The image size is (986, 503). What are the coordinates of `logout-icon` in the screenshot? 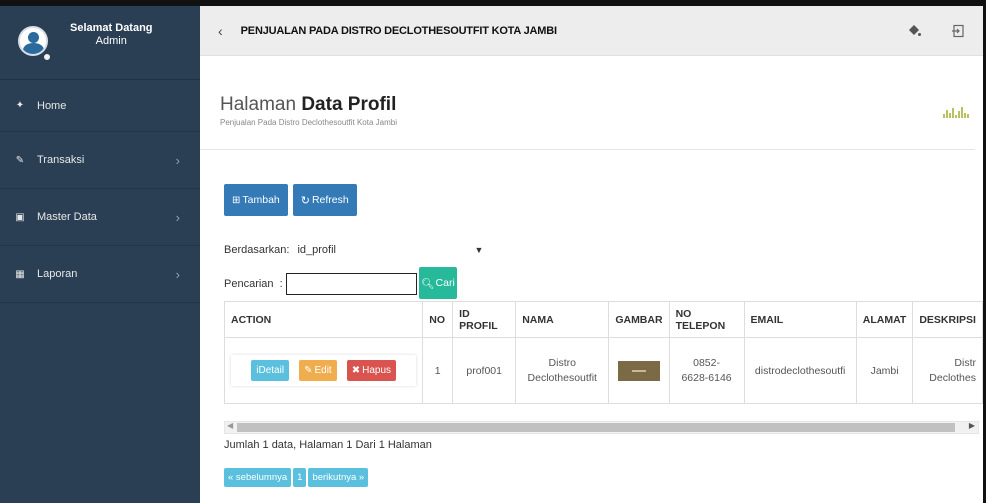 It's located at (958, 31).